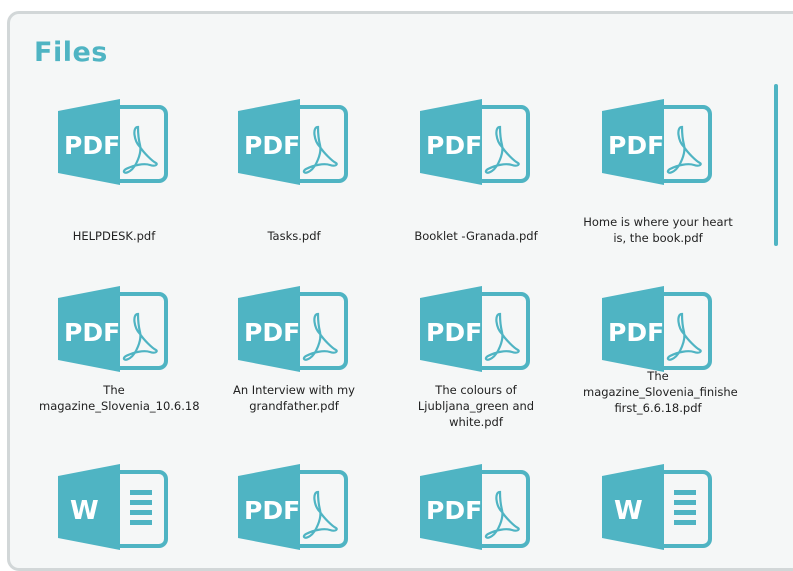  What do you see at coordinates (119, 398) in the screenshot?
I see `file-name: The magazine_Slovenia_10.6.18` at bounding box center [119, 398].